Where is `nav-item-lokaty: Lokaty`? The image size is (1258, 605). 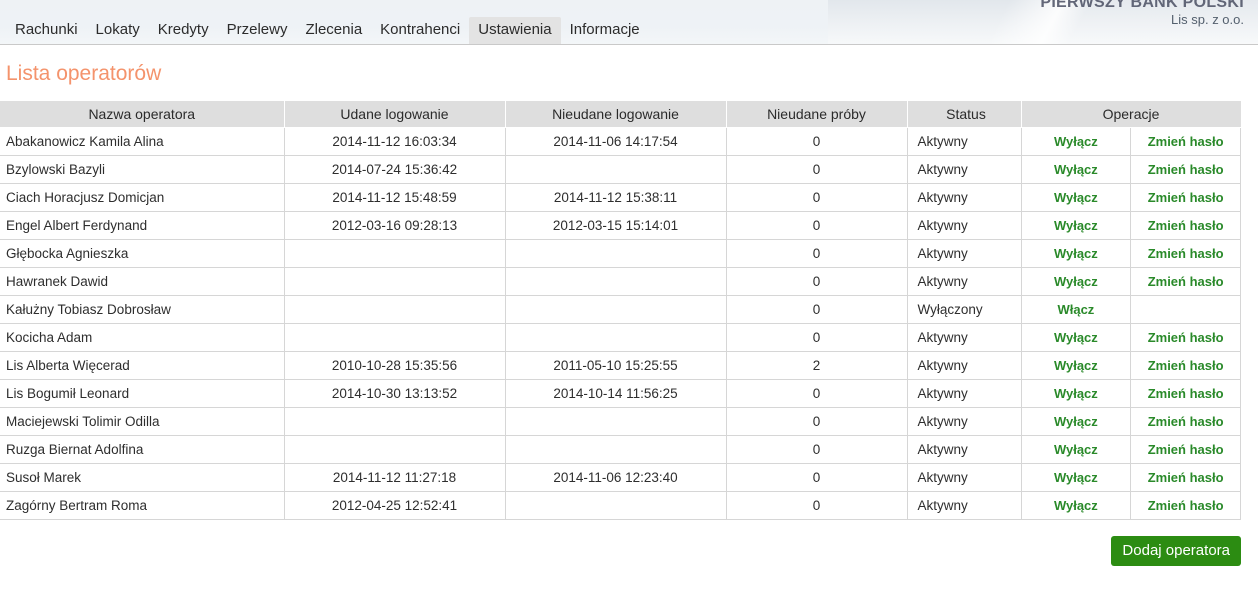 nav-item-lokaty: Lokaty is located at coordinates (118, 30).